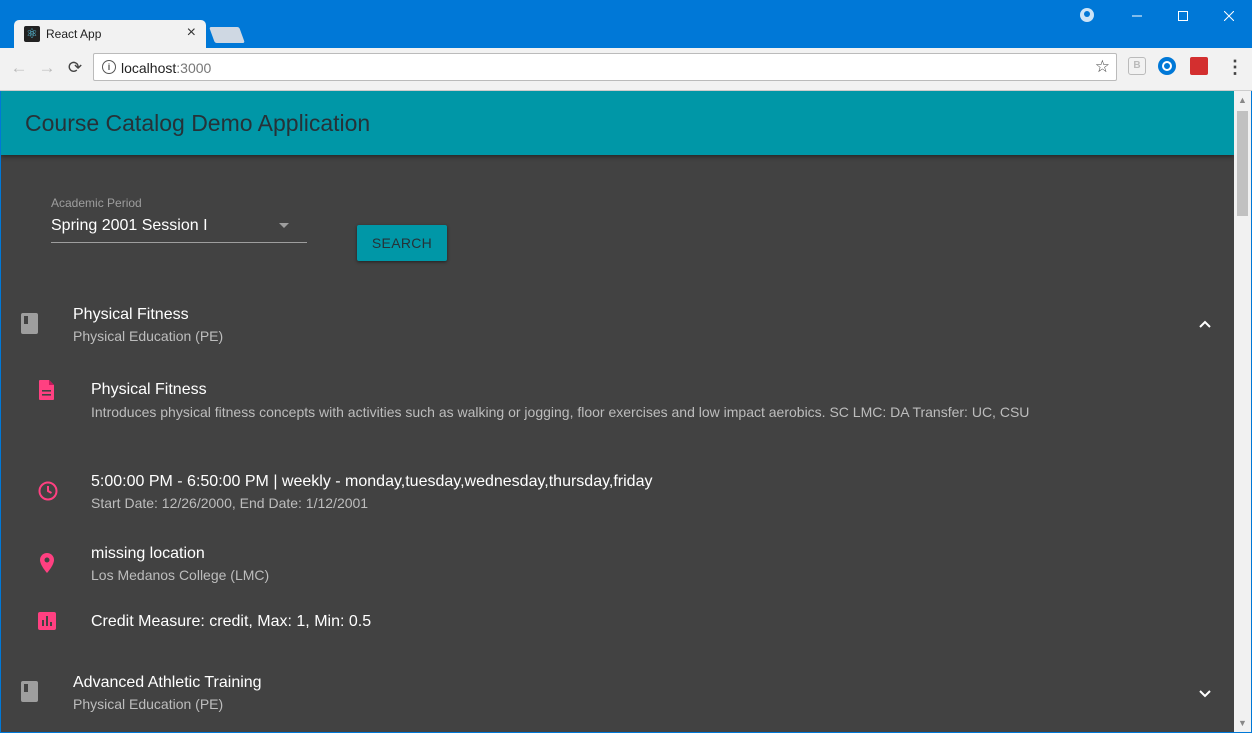 The height and width of the screenshot is (733, 1252). Describe the element at coordinates (1242, 100) in the screenshot. I see `scroll-up-arrow-icon: ▲` at that location.